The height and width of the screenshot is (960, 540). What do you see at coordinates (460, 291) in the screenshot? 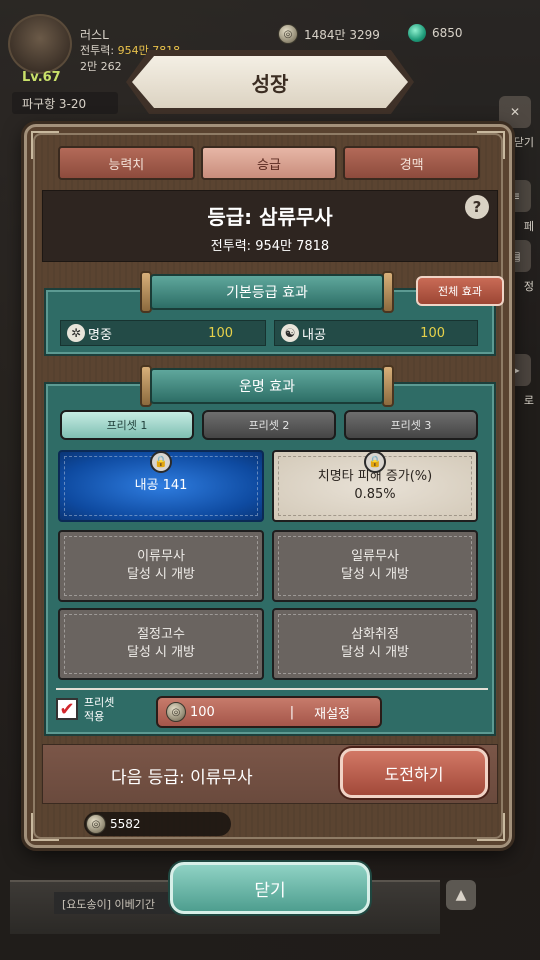
I see `all-effect-button: 전체 효과` at bounding box center [460, 291].